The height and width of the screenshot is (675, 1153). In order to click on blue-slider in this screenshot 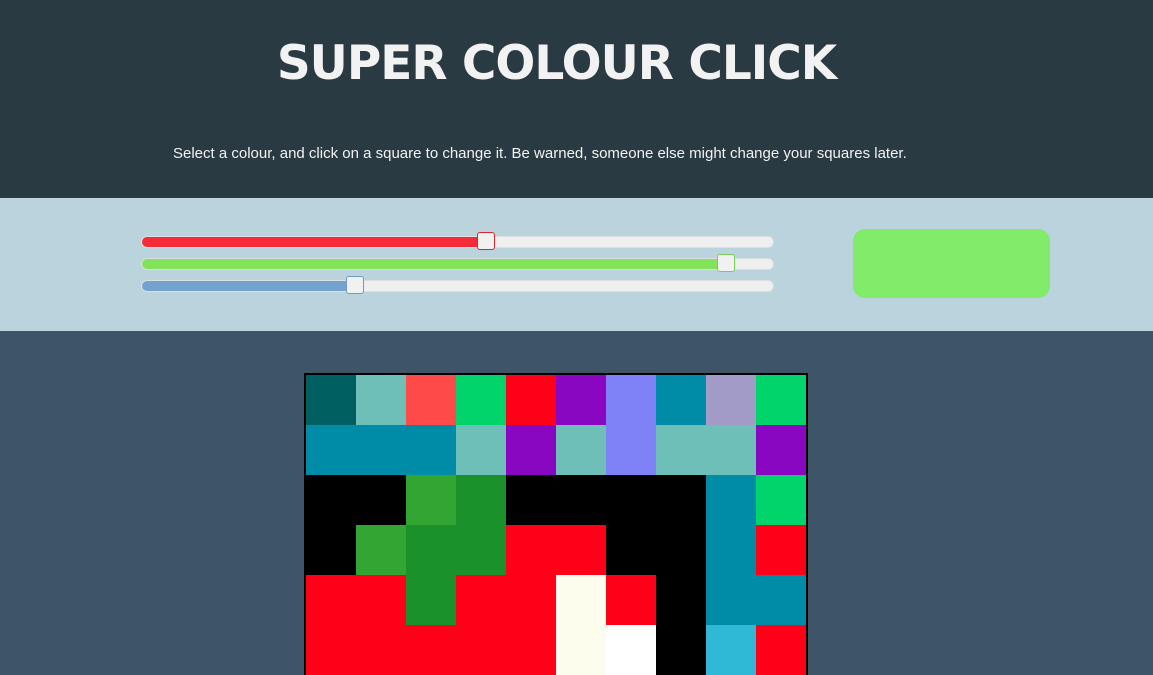, I will do `click(457, 285)`.